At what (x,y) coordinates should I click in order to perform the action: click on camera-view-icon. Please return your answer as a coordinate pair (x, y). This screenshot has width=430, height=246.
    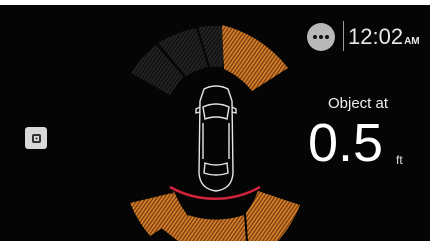
    Looking at the image, I should click on (36, 138).